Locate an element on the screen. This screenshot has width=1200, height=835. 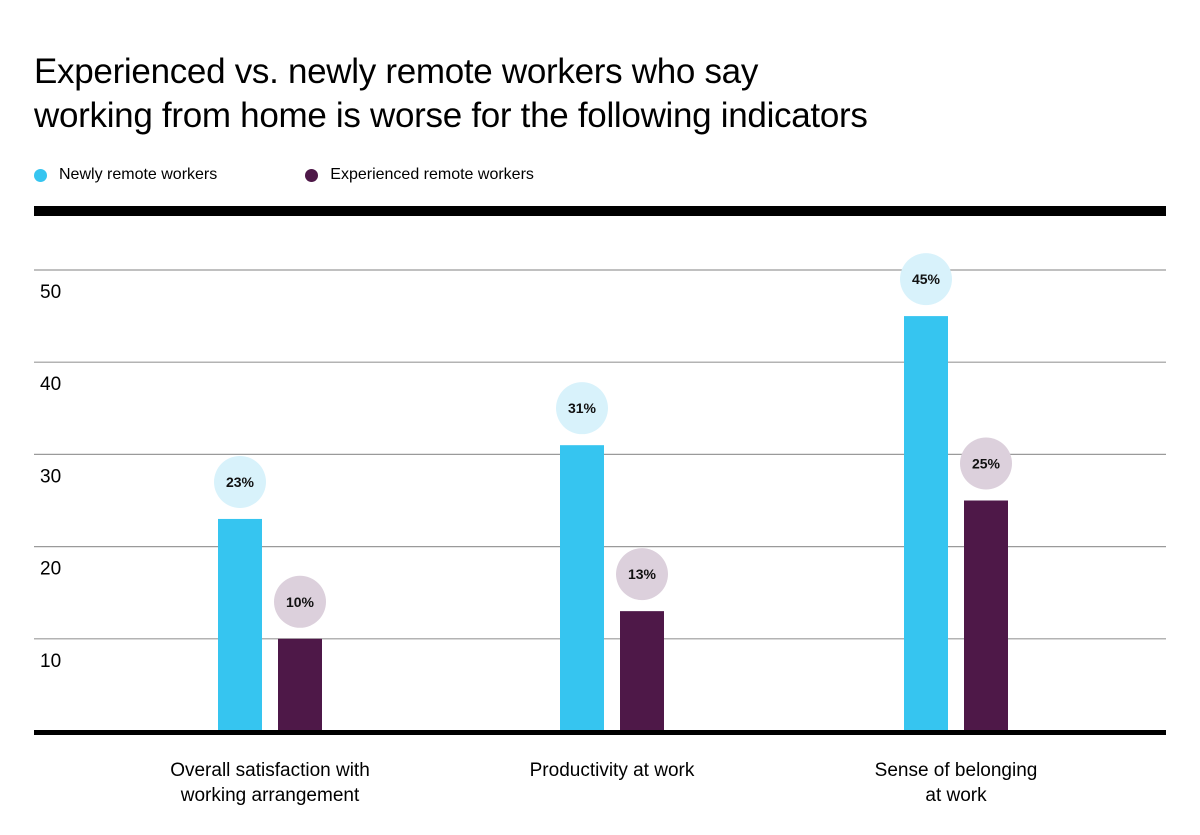
data-label-1-2: 25% is located at coordinates (986, 464).